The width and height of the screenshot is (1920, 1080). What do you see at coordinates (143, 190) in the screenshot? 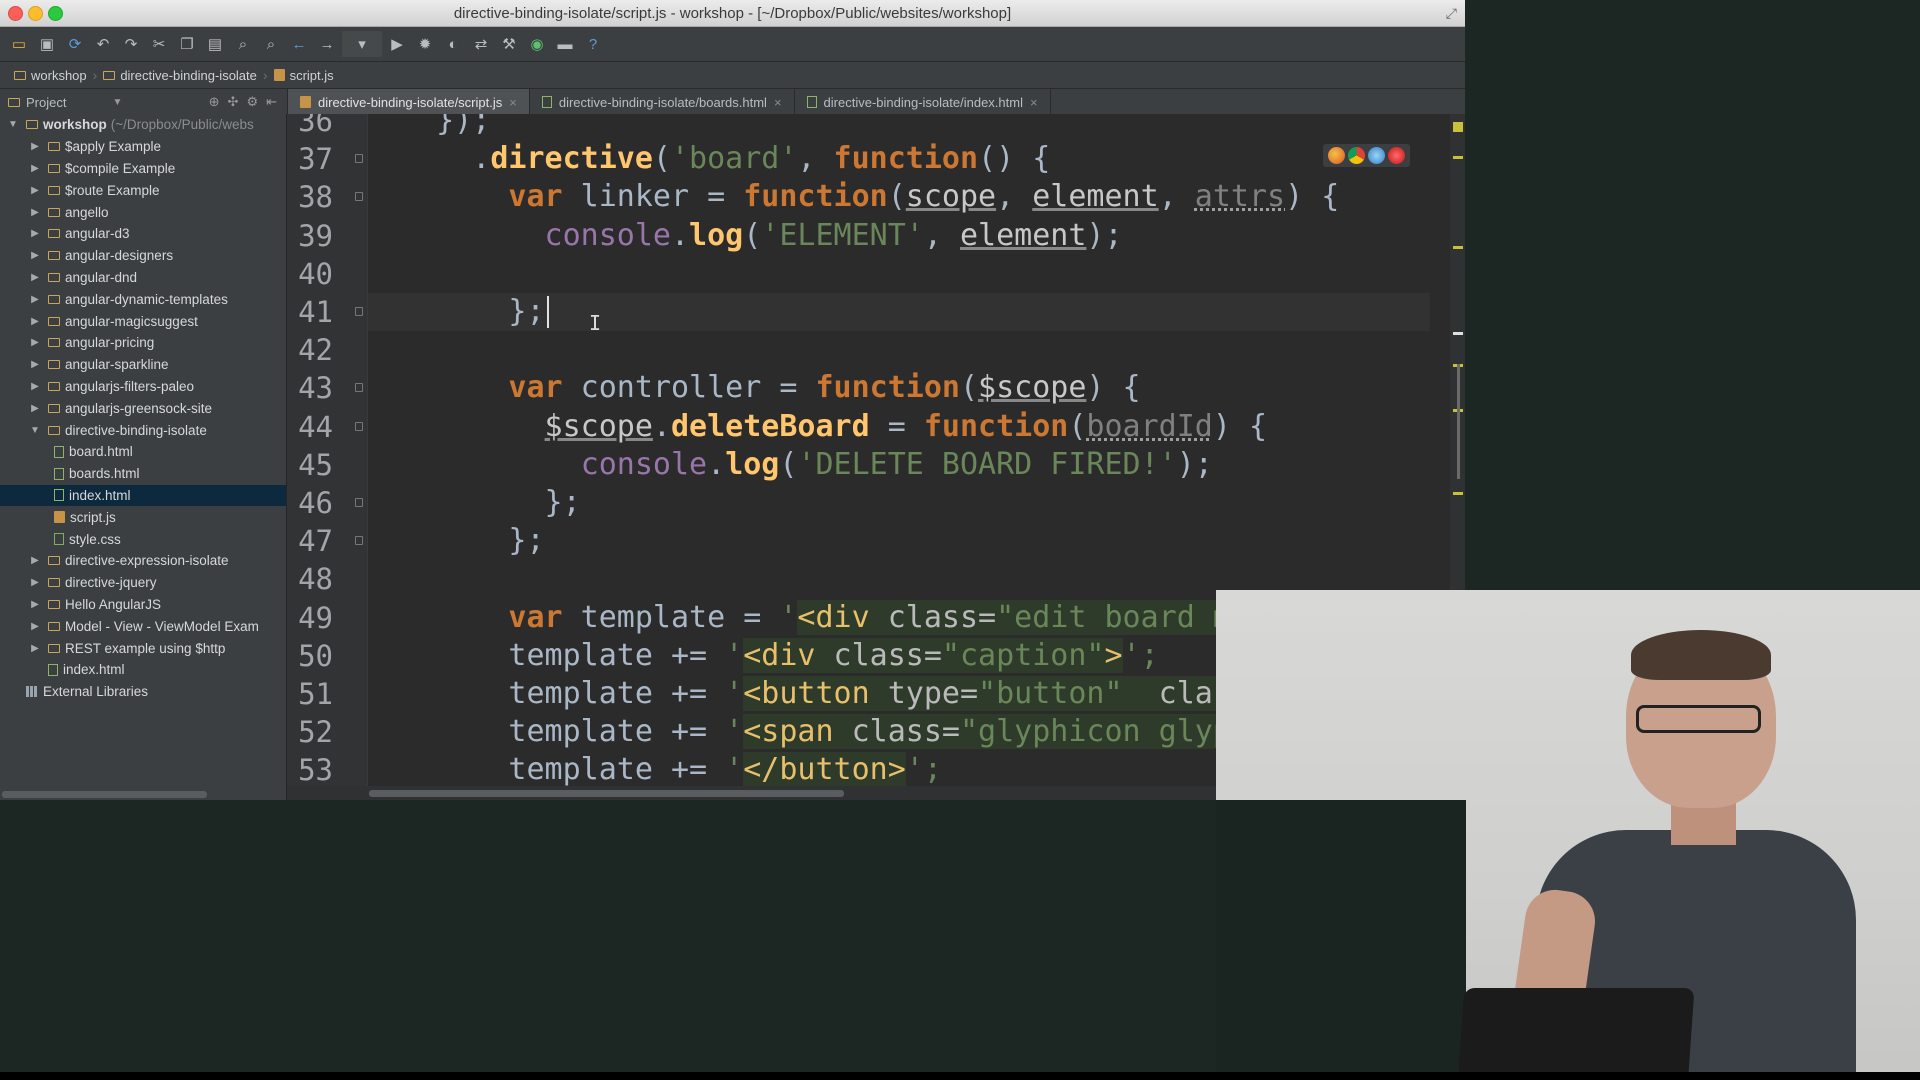
I see `tree-item: ▶ $route Example` at bounding box center [143, 190].